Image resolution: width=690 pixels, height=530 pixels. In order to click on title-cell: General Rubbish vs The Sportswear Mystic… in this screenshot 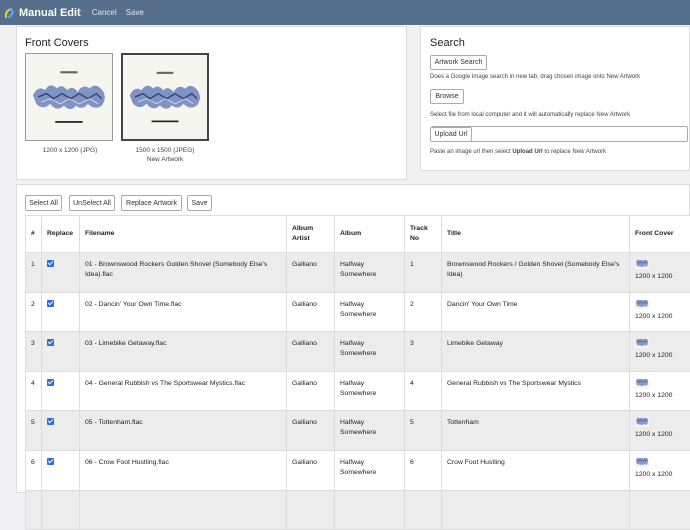, I will do `click(536, 391)`.